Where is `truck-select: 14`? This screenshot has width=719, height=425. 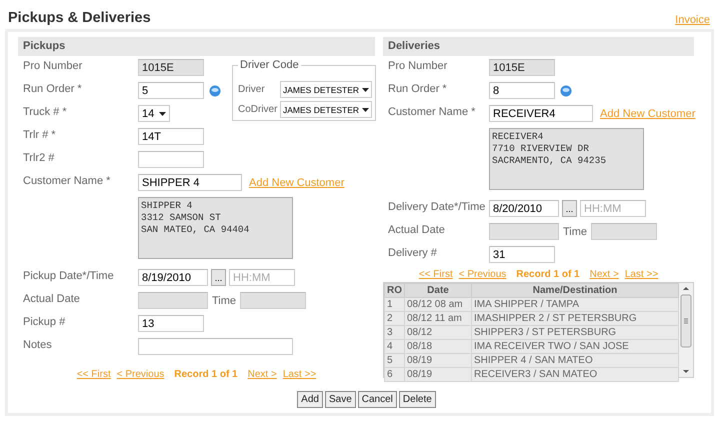 truck-select: 14 is located at coordinates (154, 113).